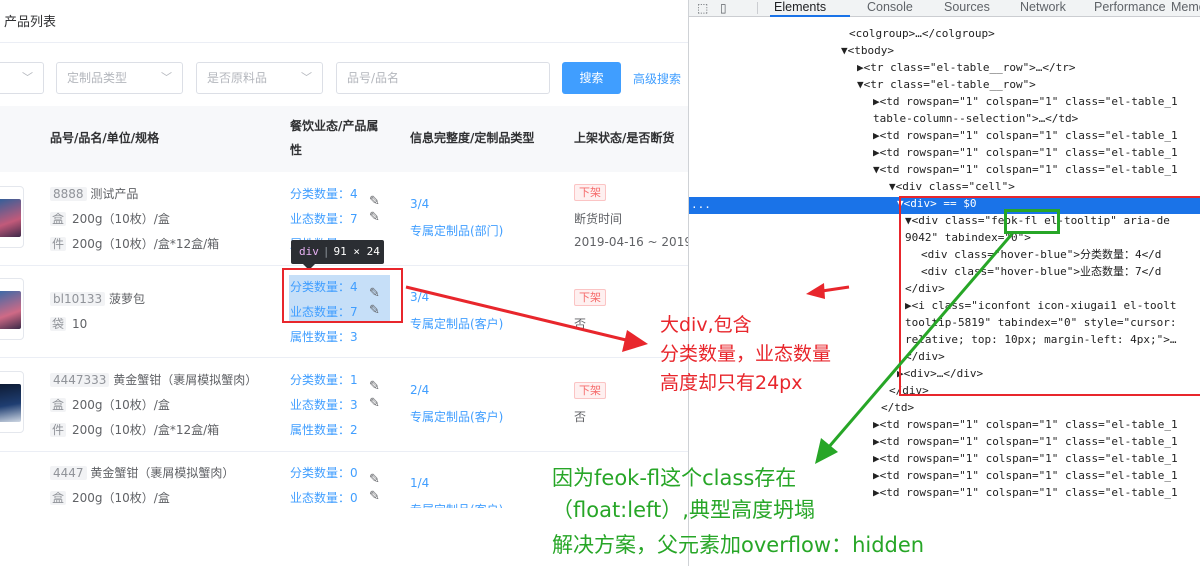  What do you see at coordinates (746, 354) in the screenshot?
I see `annotation-red-2: 分类数量，业态数量` at bounding box center [746, 354].